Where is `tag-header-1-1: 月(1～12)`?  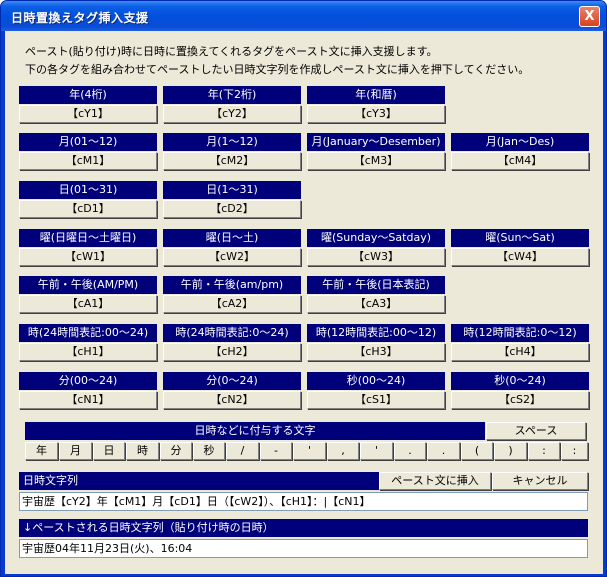 tag-header-1-1: 月(1～12) is located at coordinates (232, 142).